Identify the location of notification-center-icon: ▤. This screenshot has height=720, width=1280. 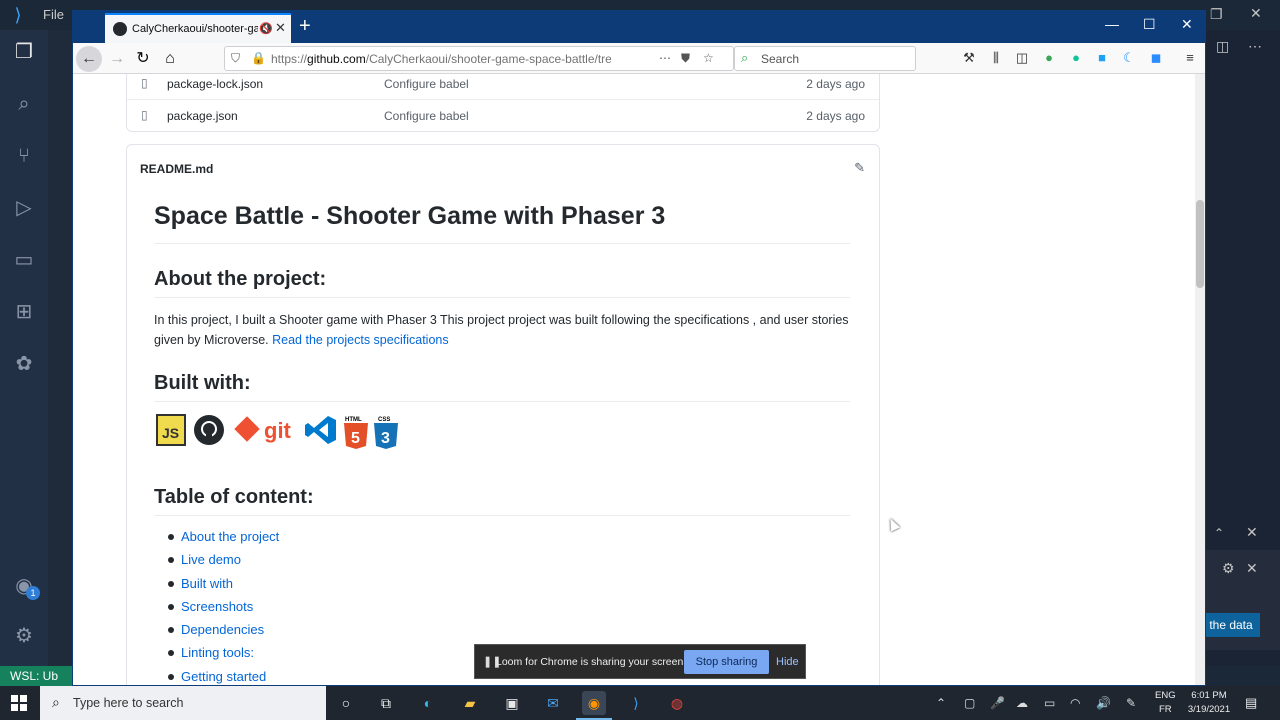
(1251, 703).